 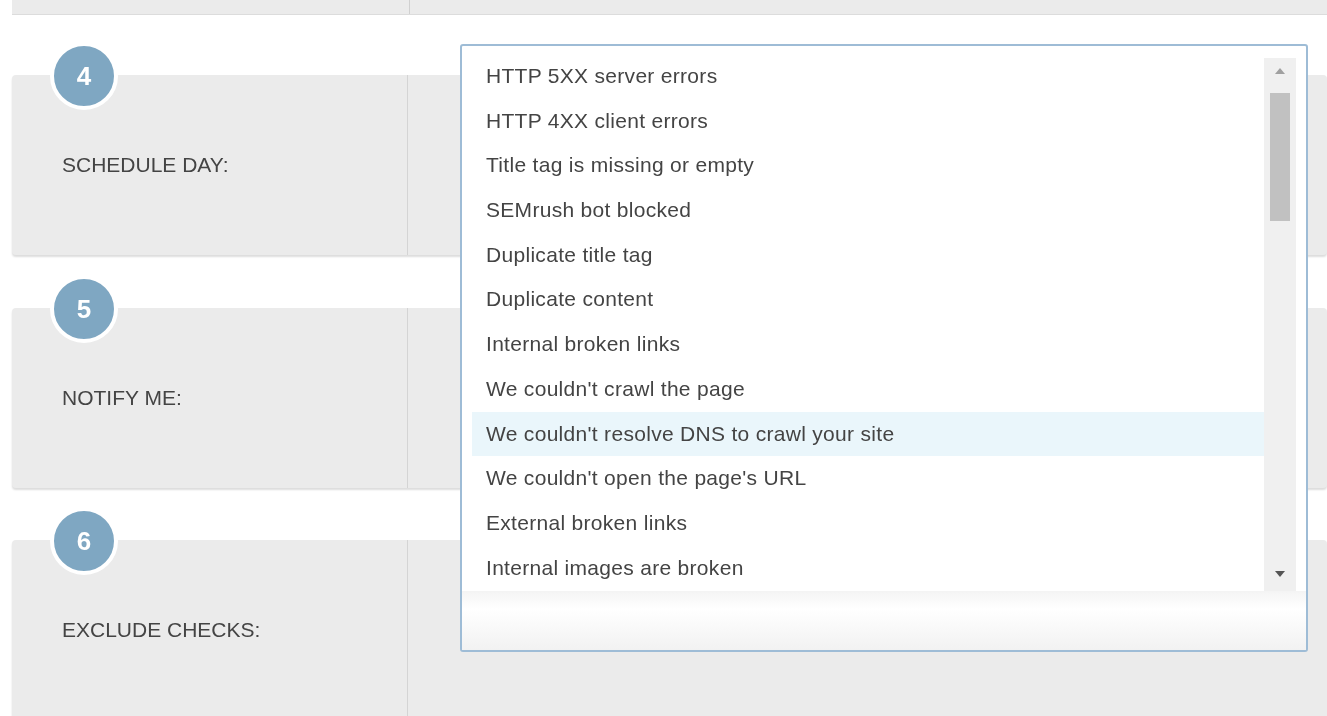 What do you see at coordinates (868, 478) in the screenshot?
I see `dropdown-option: We couldn't open the page's URL` at bounding box center [868, 478].